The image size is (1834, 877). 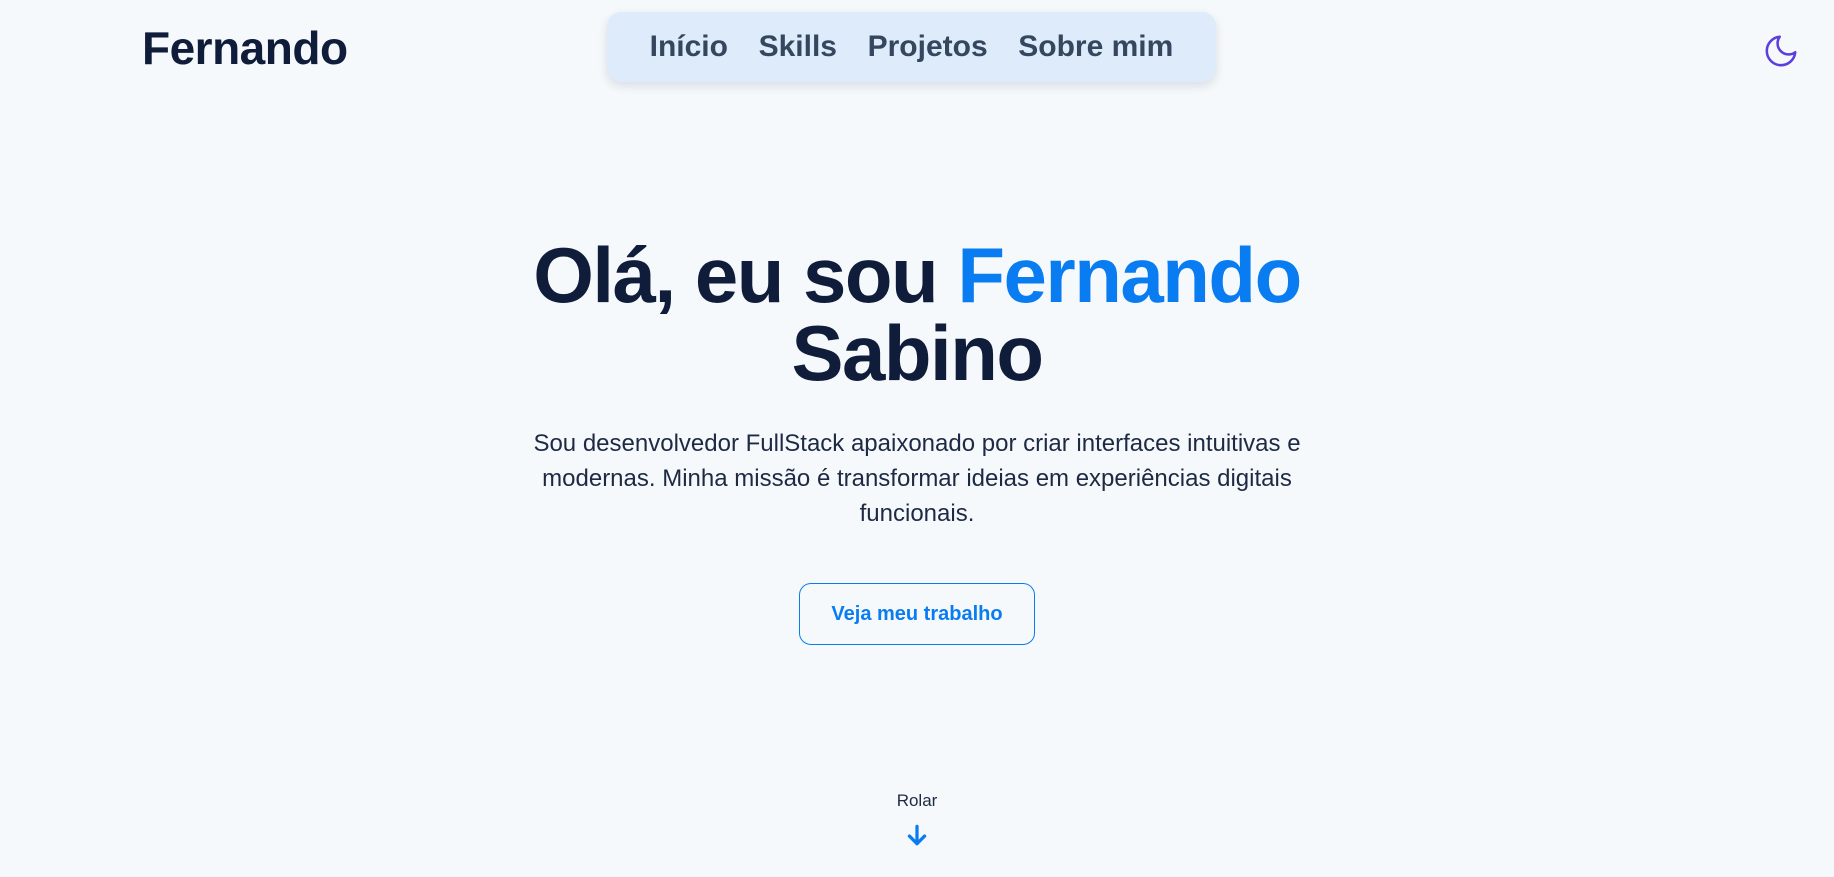 I want to click on scroll-indicator: Rolar, so click(x=917, y=819).